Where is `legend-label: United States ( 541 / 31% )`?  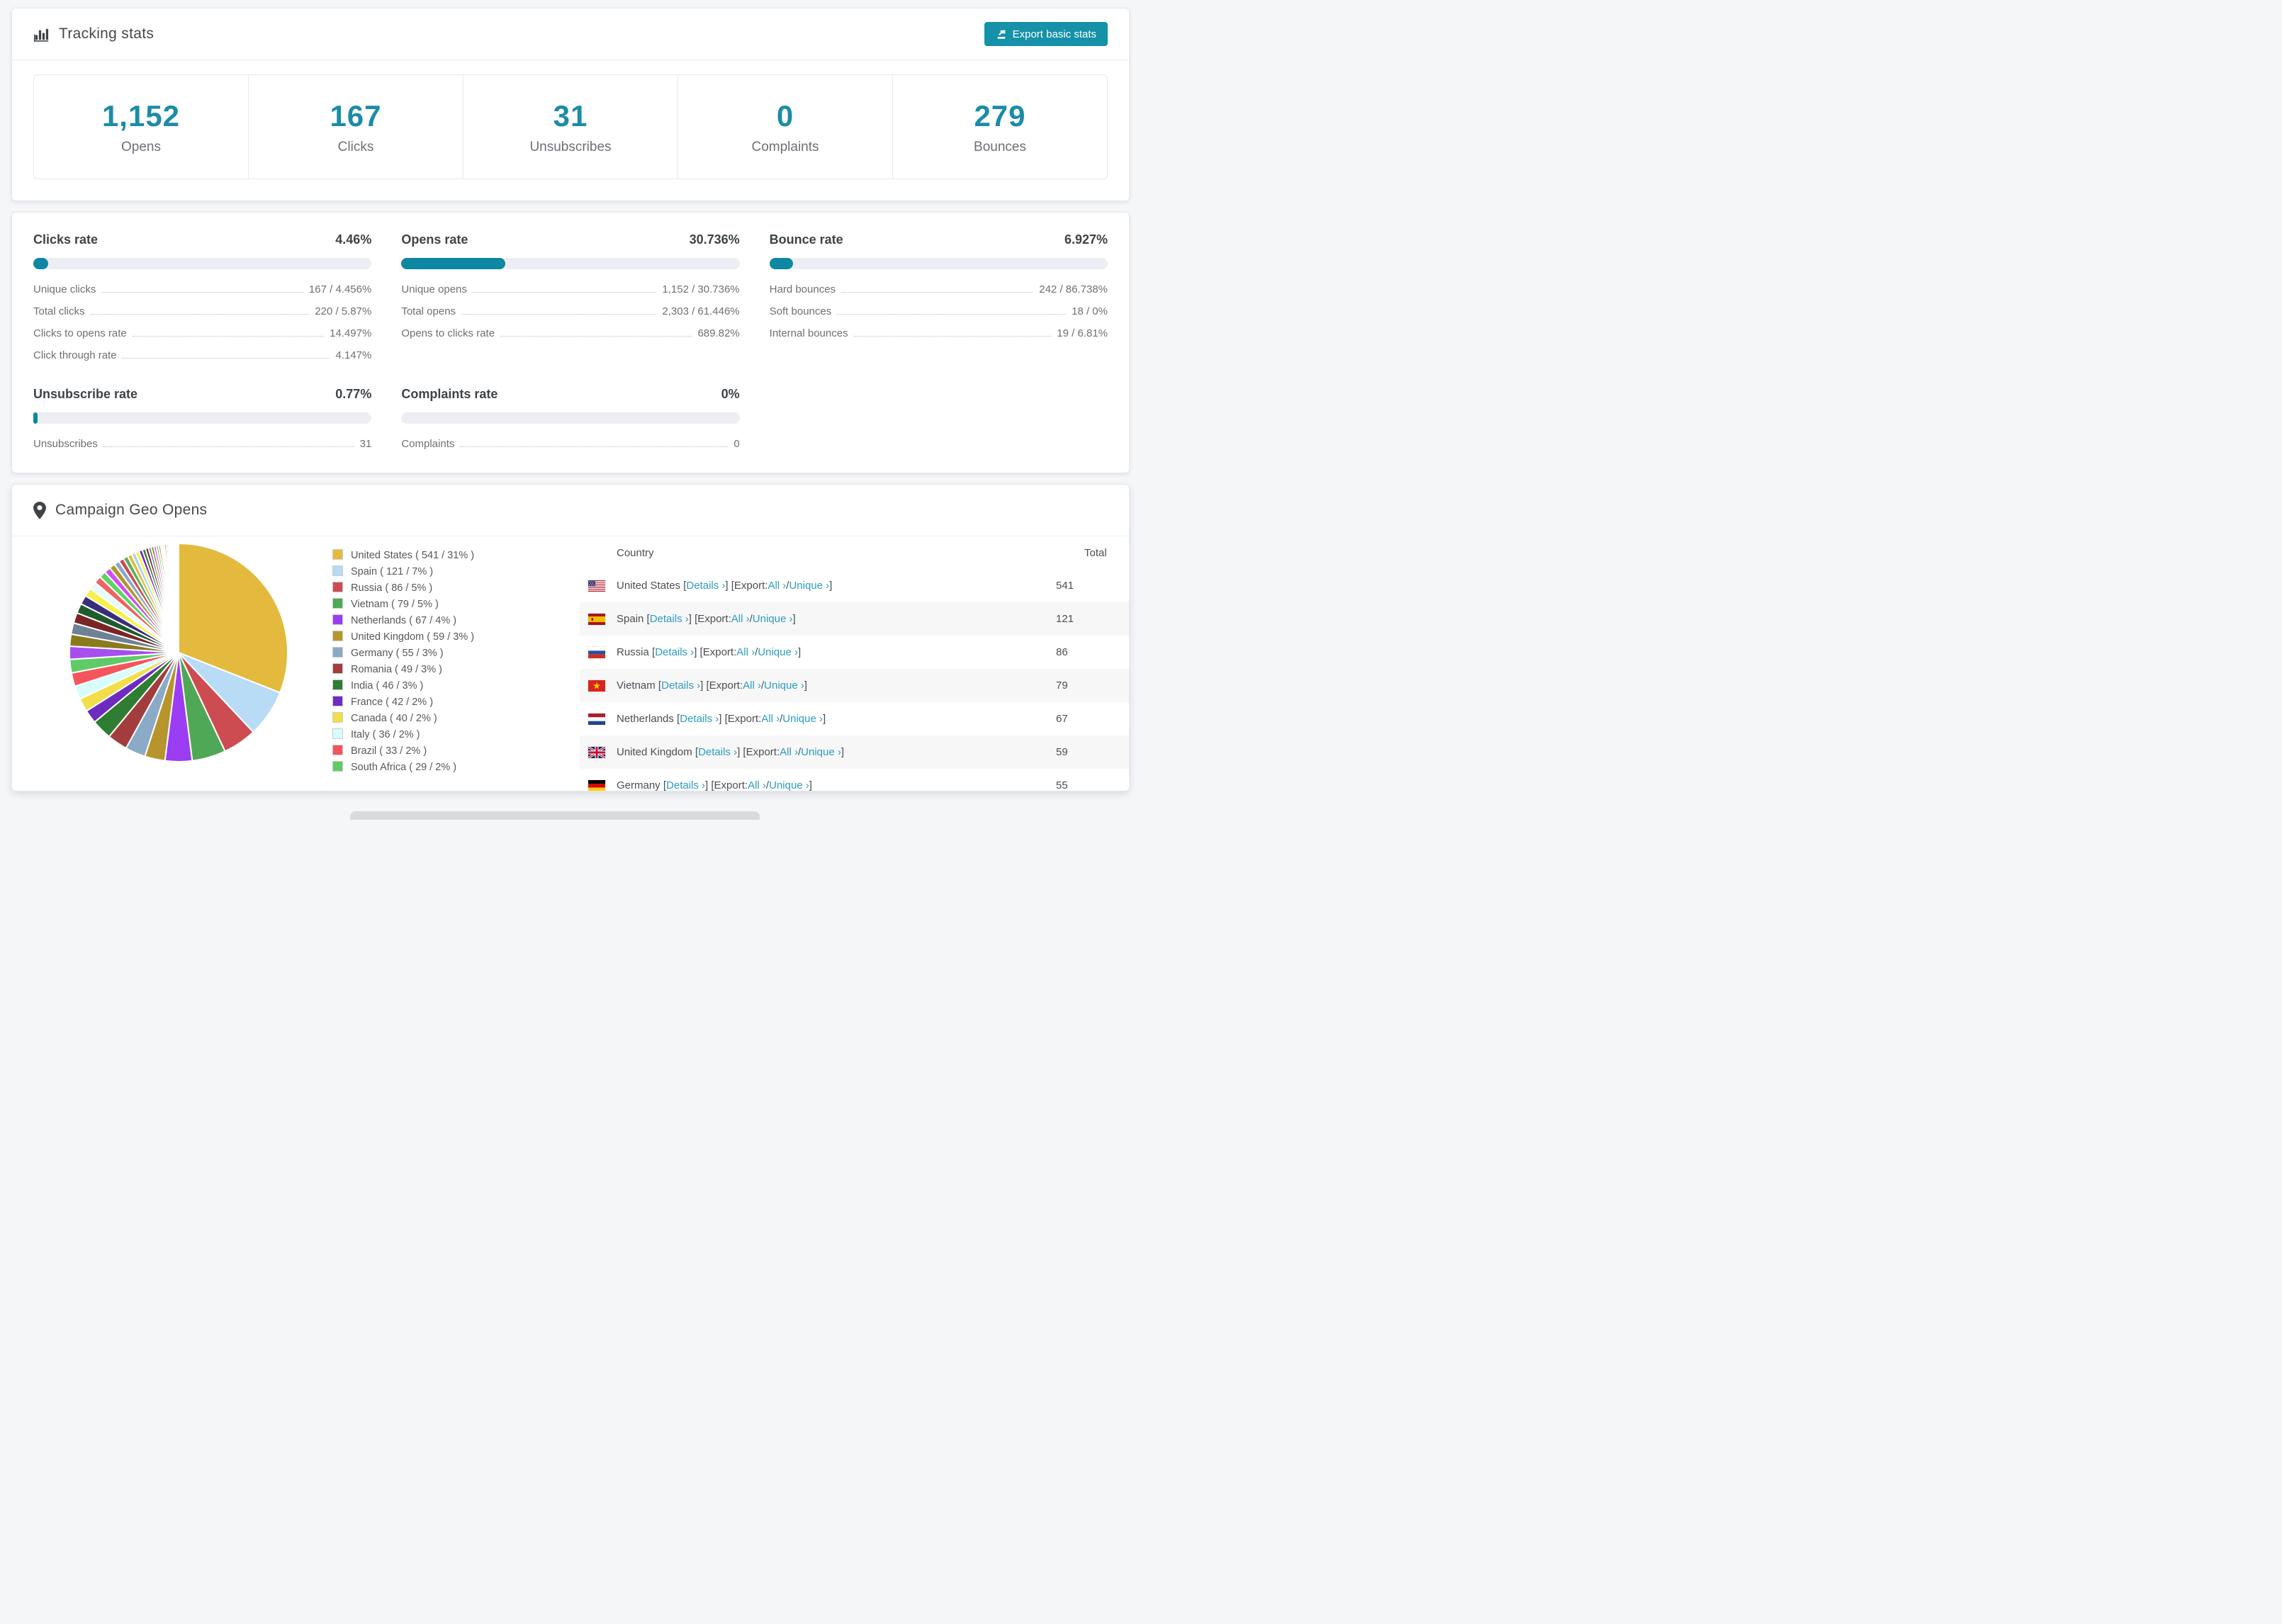
legend-label: United States ( 541 / 31% ) is located at coordinates (413, 555).